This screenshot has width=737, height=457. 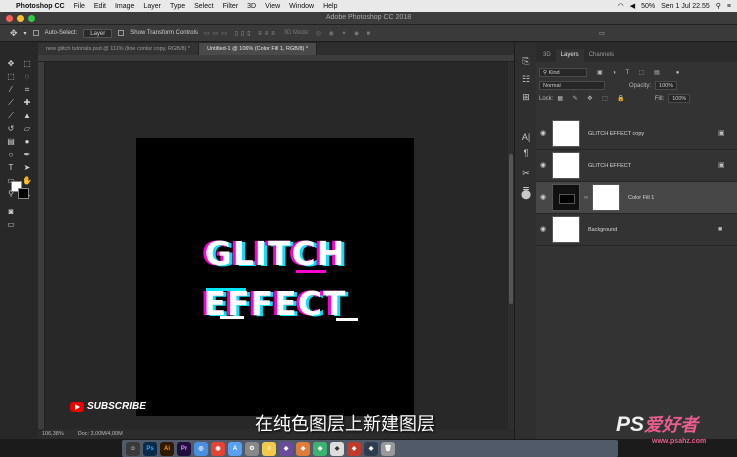 What do you see at coordinates (121, 33) in the screenshot?
I see `transform-controls-checkbox` at bounding box center [121, 33].